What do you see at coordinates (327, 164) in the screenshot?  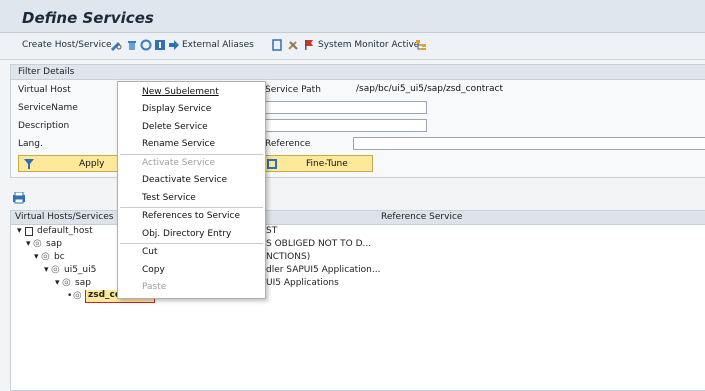 I see `fine-tune-label: Fine-Tune` at bounding box center [327, 164].